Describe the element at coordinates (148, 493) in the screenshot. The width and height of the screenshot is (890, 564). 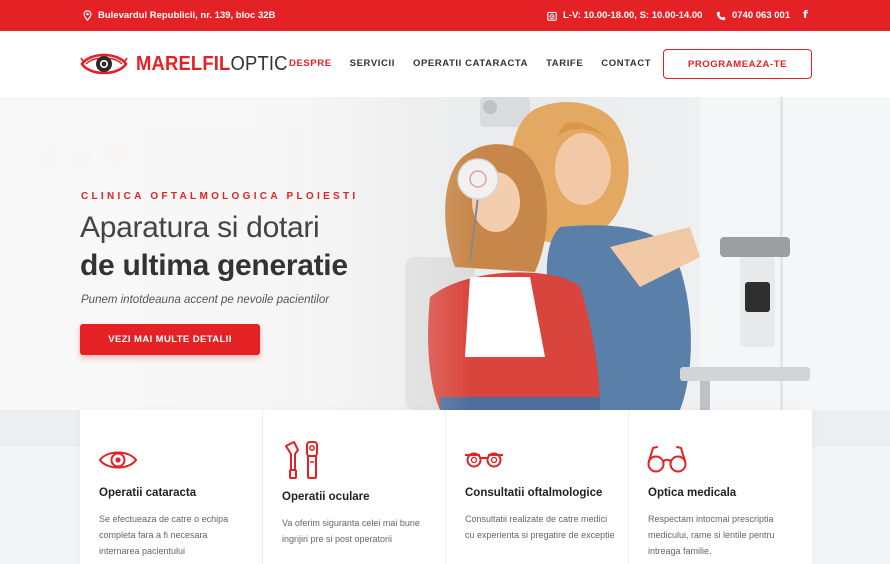
I see `service-title: Operatii cataracta` at that location.